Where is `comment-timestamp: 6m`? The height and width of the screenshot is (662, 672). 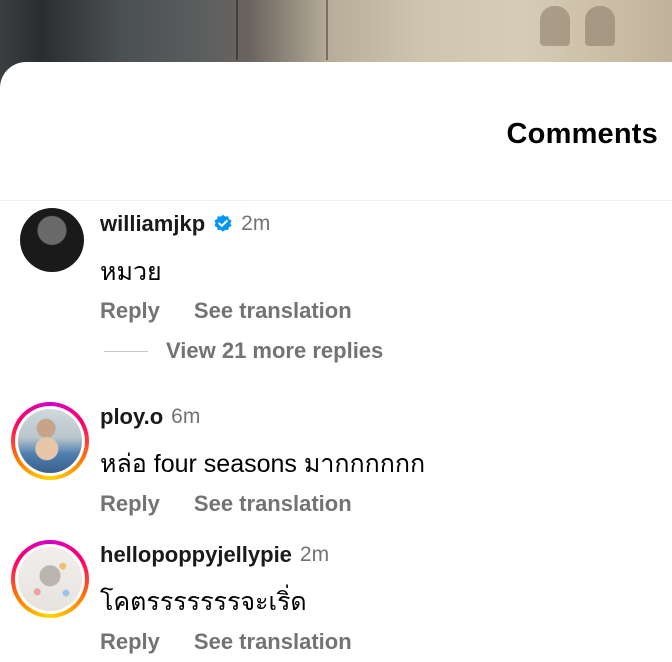
comment-timestamp: 6m is located at coordinates (186, 416).